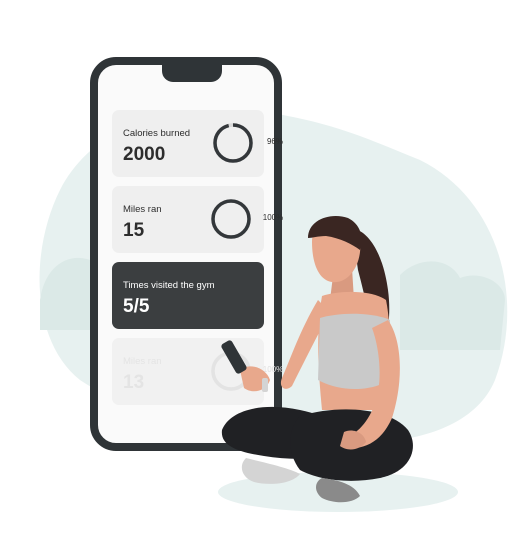 The width and height of the screenshot is (530, 556). I want to click on hand-phone, so click(234, 357).